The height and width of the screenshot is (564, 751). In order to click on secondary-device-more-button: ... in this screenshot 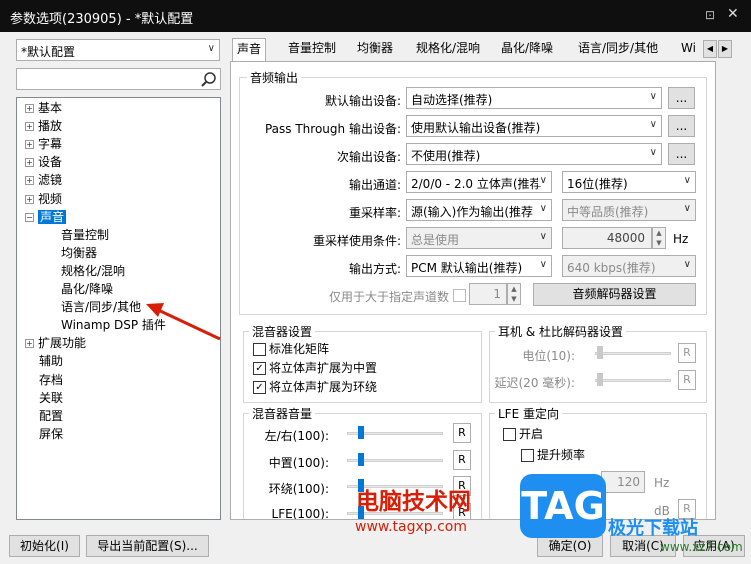, I will do `click(681, 154)`.